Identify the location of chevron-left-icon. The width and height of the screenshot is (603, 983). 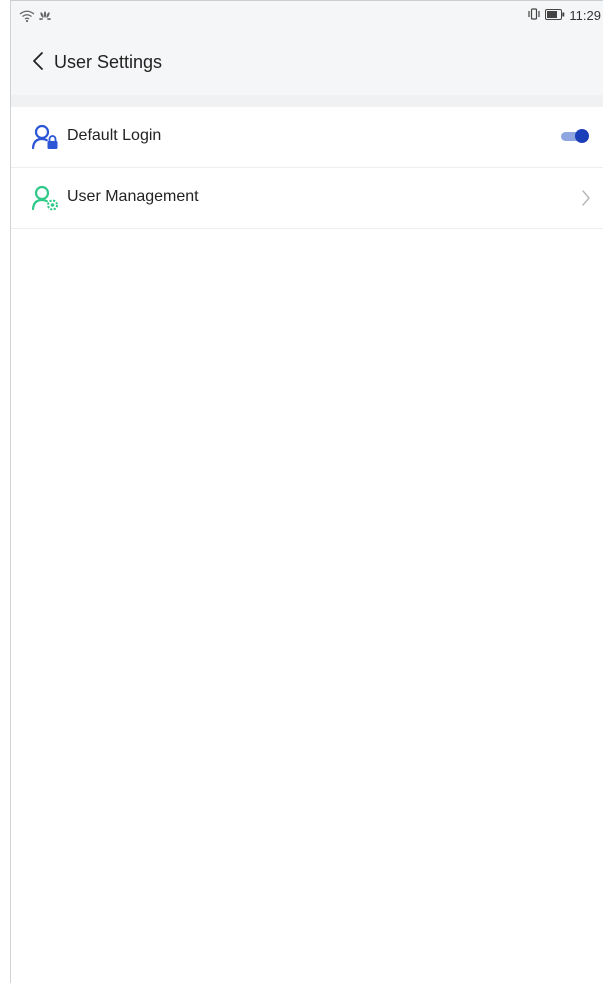
(38, 63).